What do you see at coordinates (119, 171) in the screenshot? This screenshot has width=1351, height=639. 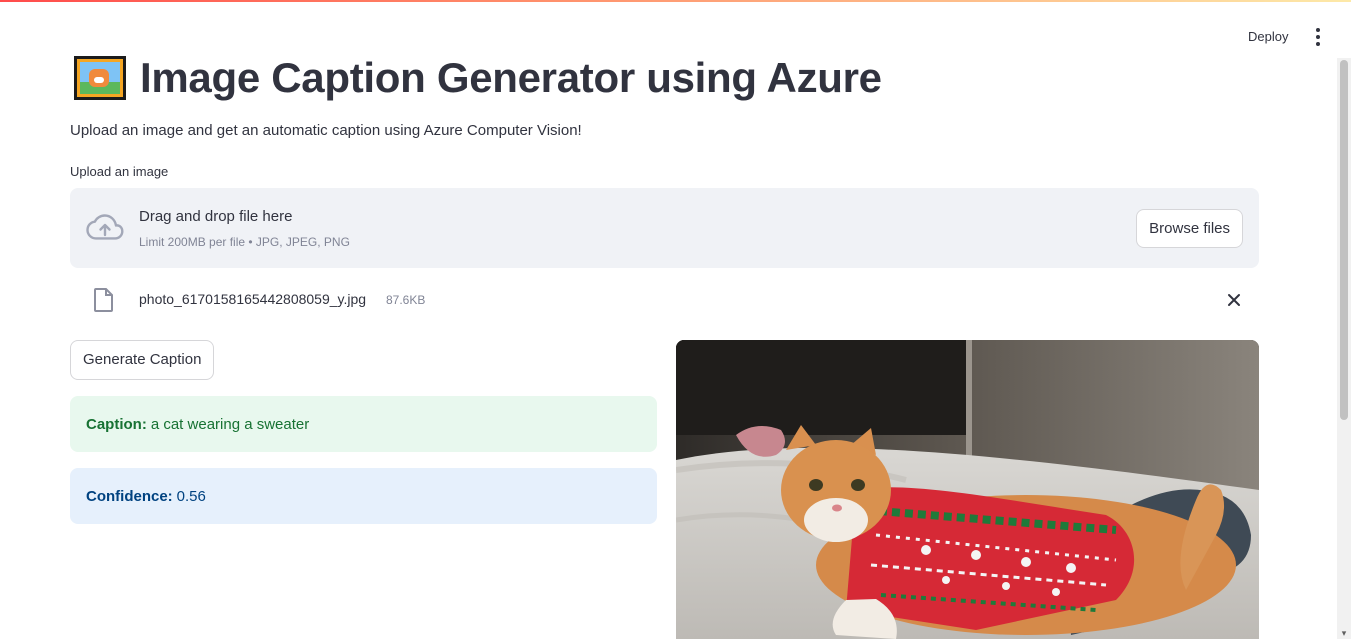 I see `uploader-label: Upload an image` at bounding box center [119, 171].